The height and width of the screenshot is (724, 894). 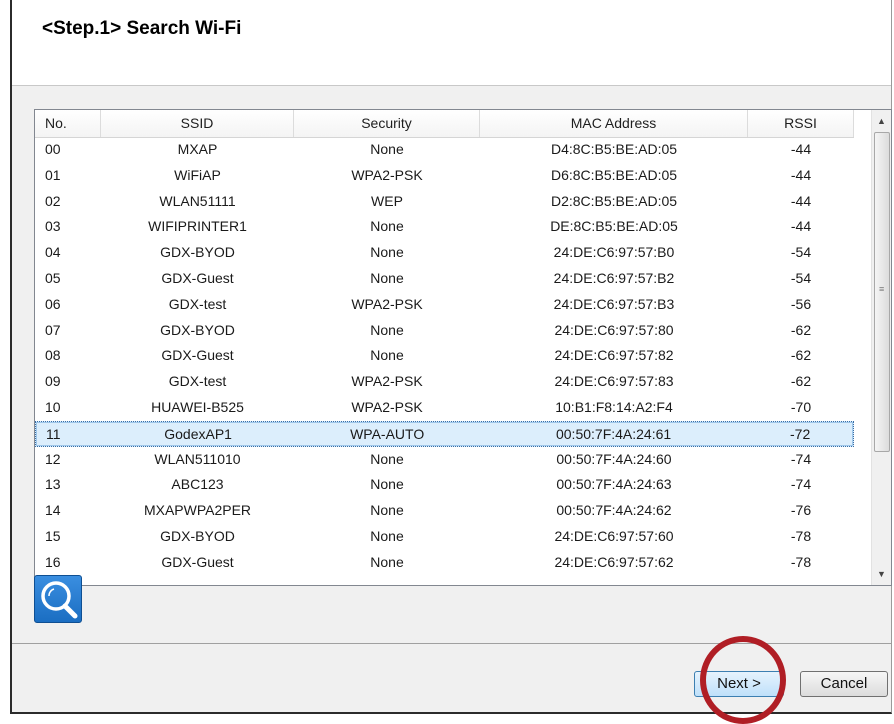 What do you see at coordinates (614, 277) in the screenshot?
I see `cell-mac: 24:DE:C6:97:57:B2` at bounding box center [614, 277].